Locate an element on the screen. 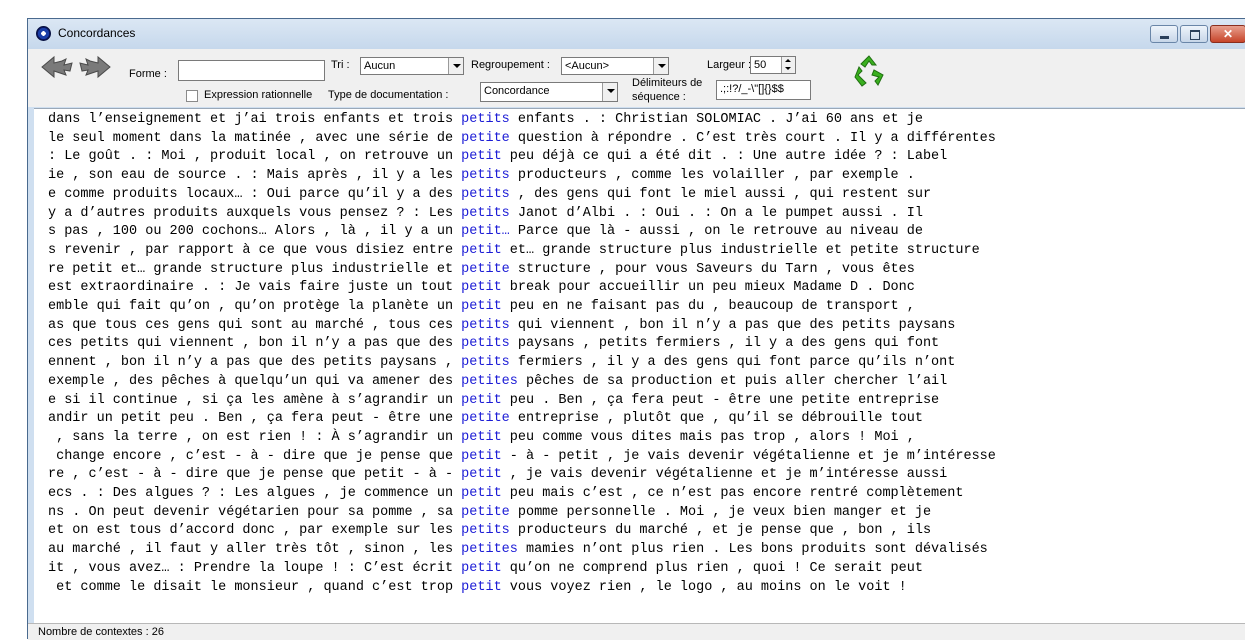 The width and height of the screenshot is (1245, 640). regex-checkbox is located at coordinates (192, 96).